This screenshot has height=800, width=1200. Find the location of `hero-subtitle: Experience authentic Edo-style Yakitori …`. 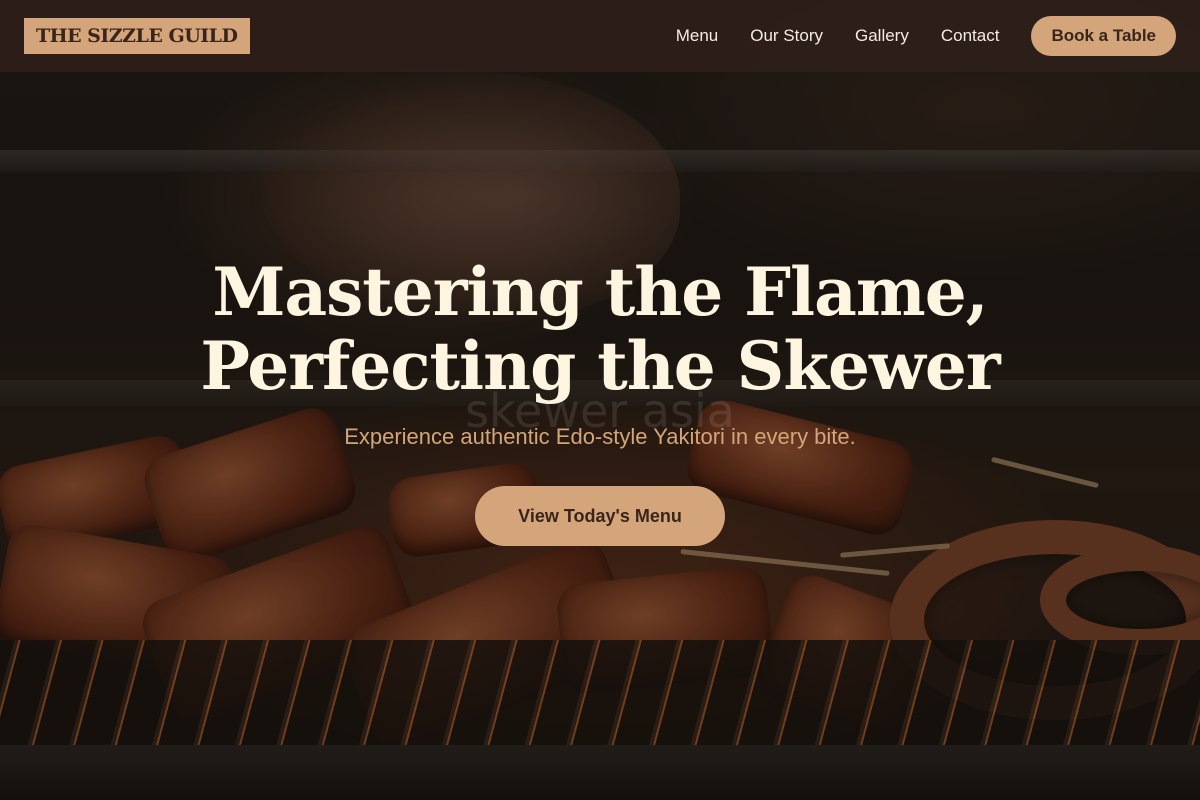

hero-subtitle: Experience authentic Edo-style Yakitori … is located at coordinates (600, 436).